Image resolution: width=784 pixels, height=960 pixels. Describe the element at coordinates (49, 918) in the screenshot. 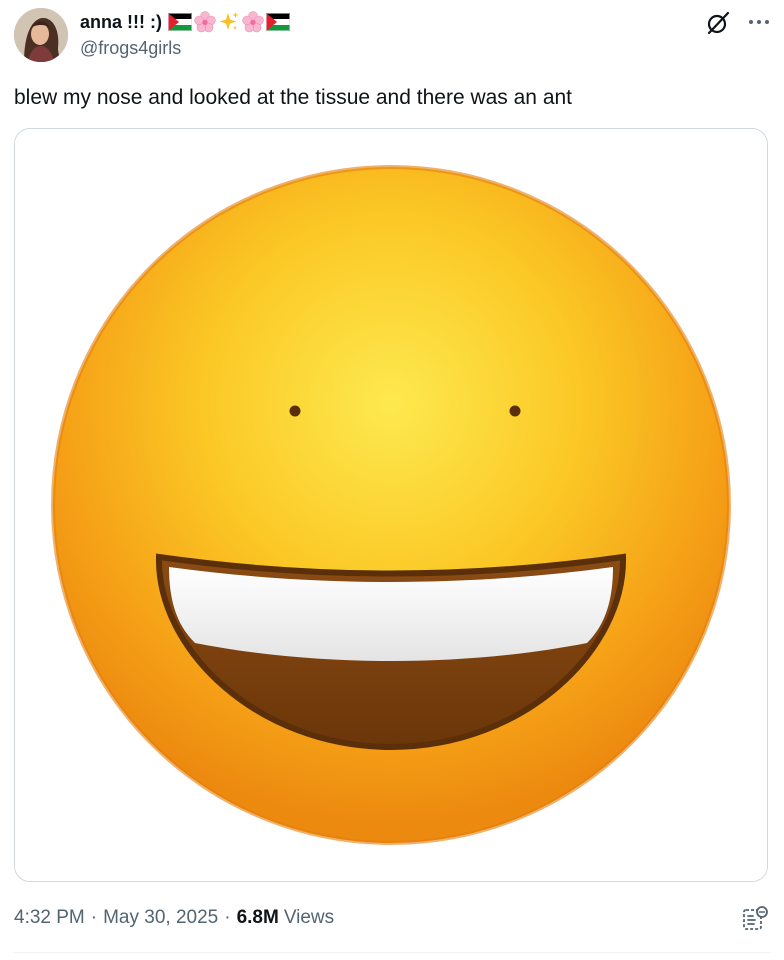

I see `tweet-time: 4:32 PM` at that location.